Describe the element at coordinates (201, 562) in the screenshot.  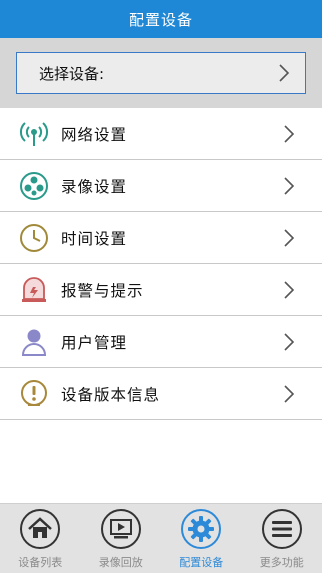
I see `tab-label: 配置设备` at that location.